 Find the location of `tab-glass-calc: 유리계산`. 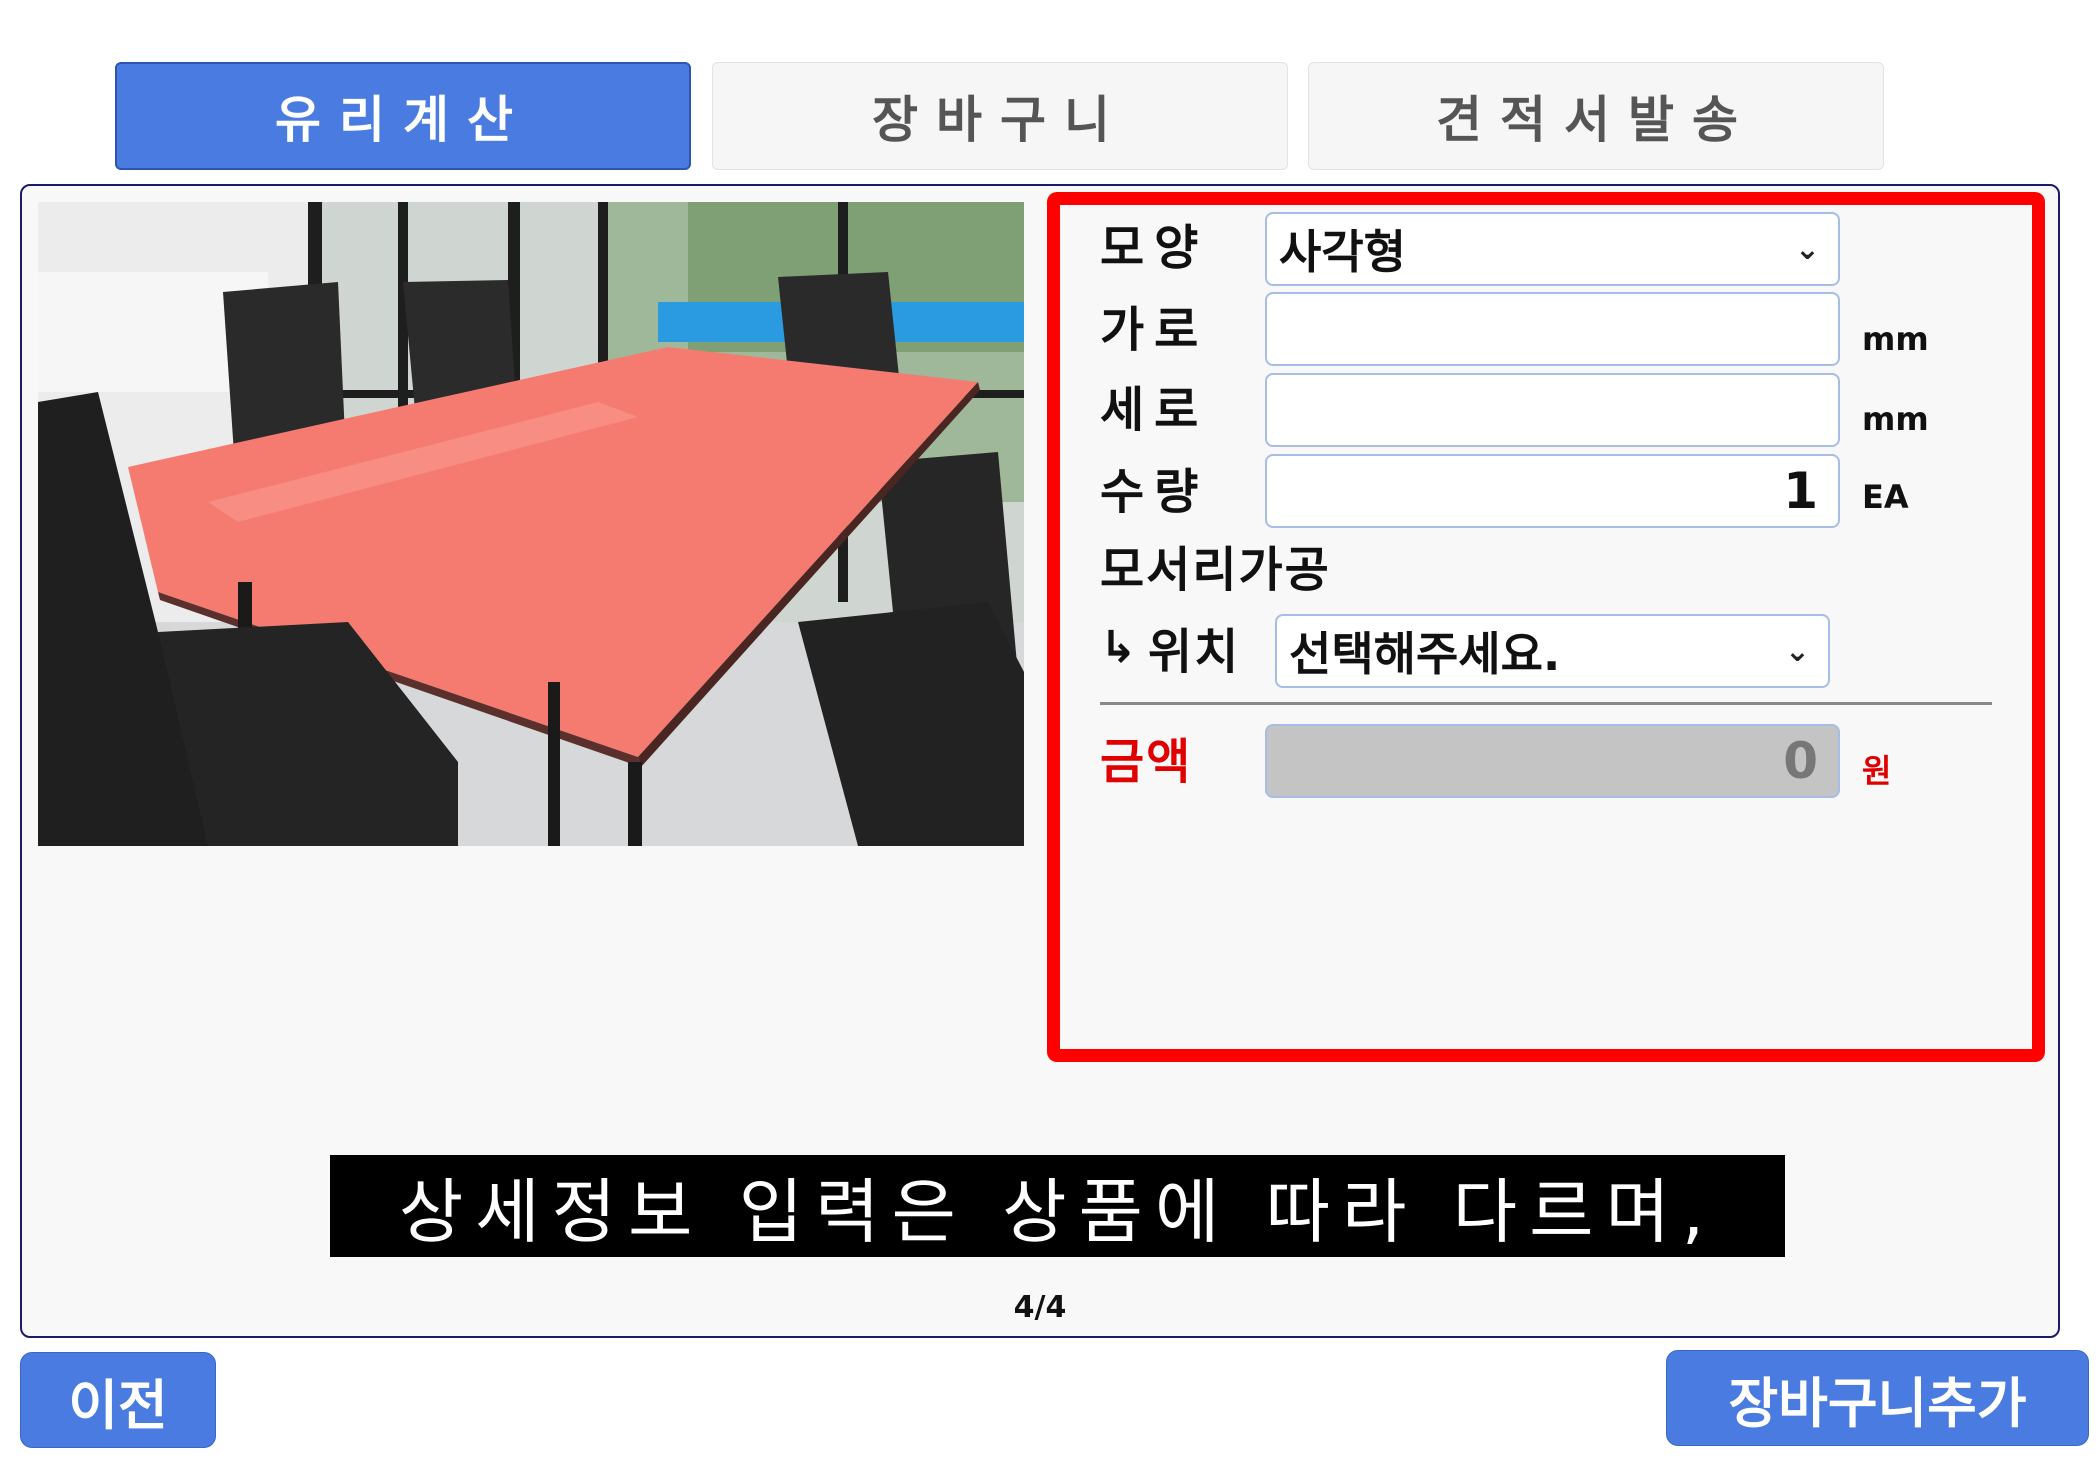

tab-glass-calc: 유리계산 is located at coordinates (403, 116).